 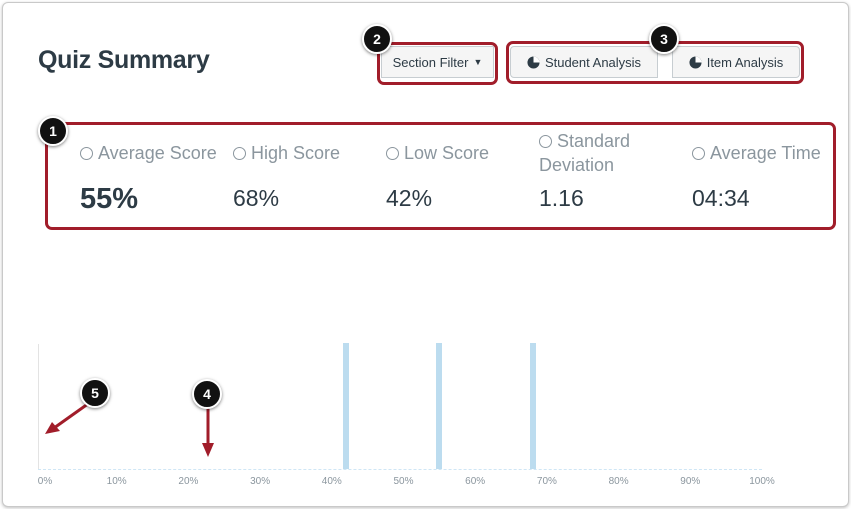 I want to click on clock-icon, so click(x=698, y=153).